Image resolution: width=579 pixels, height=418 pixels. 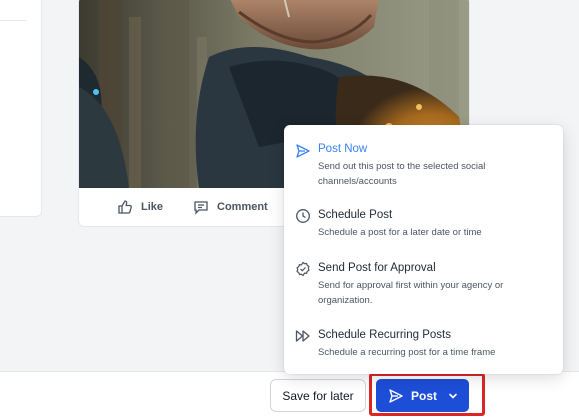 What do you see at coordinates (384, 335) in the screenshot?
I see `menu-item-title: Schedule Recurring Posts` at bounding box center [384, 335].